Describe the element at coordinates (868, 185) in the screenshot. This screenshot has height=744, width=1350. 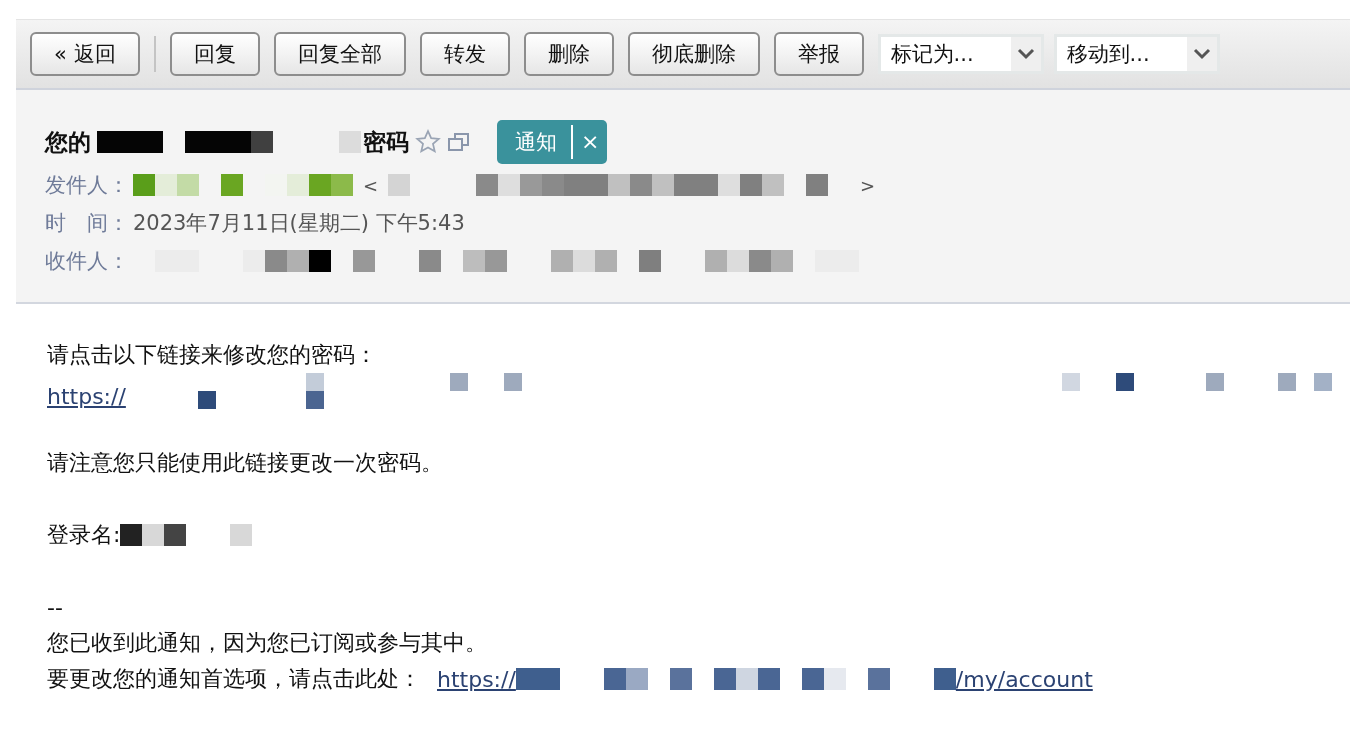
I see `angle-bracket: >` at that location.